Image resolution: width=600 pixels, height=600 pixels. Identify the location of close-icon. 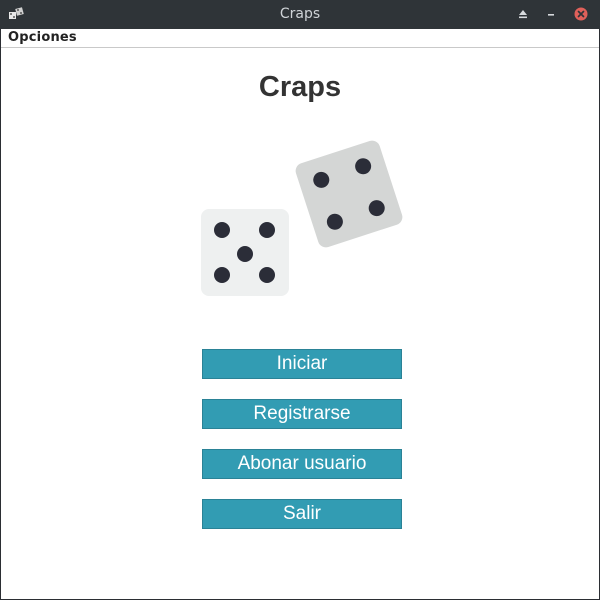
(581, 14).